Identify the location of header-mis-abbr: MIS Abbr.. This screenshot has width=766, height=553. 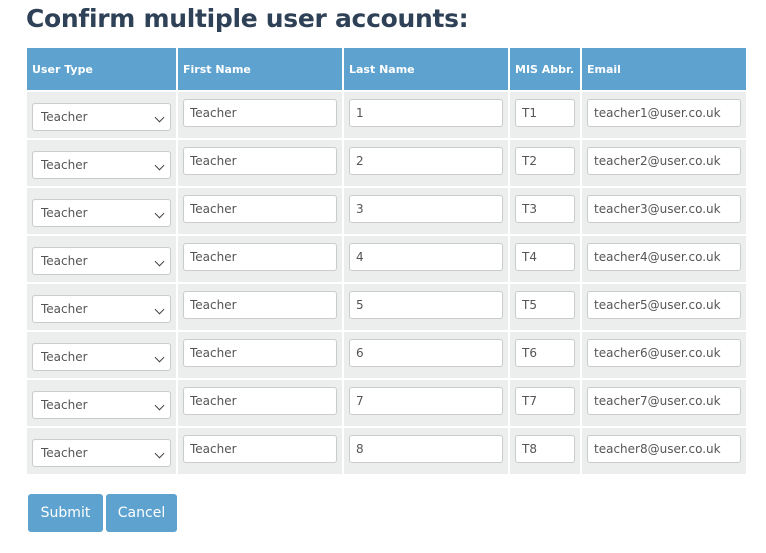
(545, 69).